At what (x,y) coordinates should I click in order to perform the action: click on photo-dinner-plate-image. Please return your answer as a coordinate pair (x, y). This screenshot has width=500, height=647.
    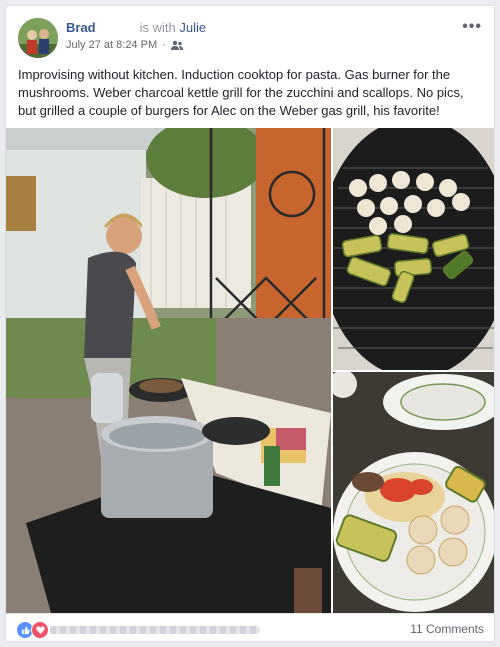
    Looking at the image, I should click on (413, 492).